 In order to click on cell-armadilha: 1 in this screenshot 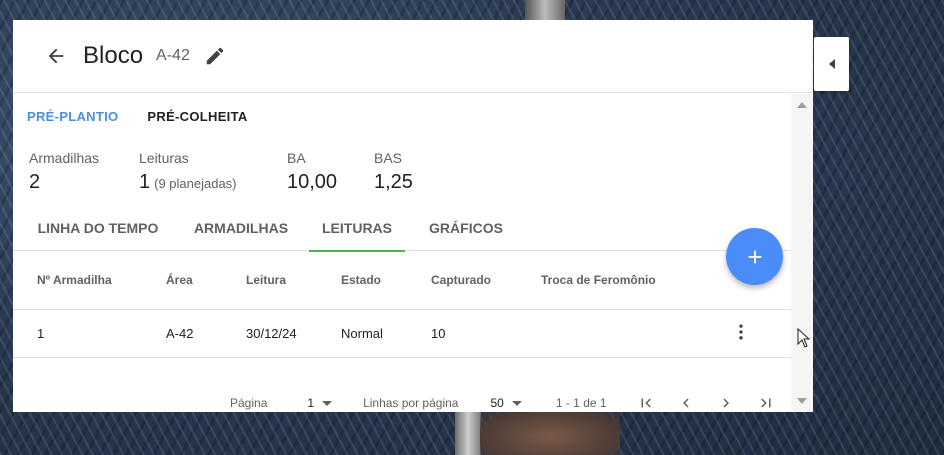, I will do `click(89, 333)`.